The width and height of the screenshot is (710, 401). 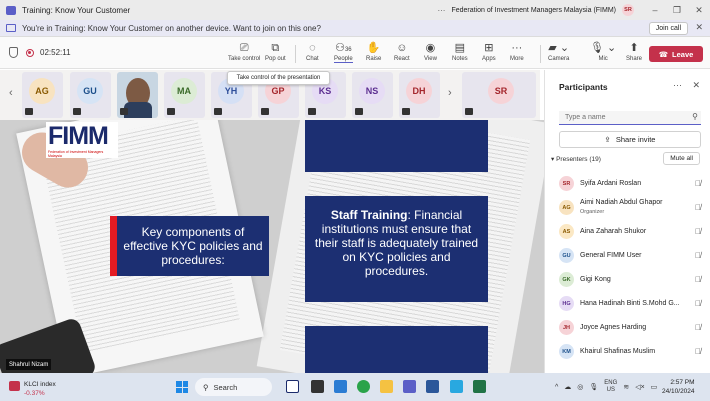 I want to click on people-button: ⚇36 People, so click(x=343, y=54).